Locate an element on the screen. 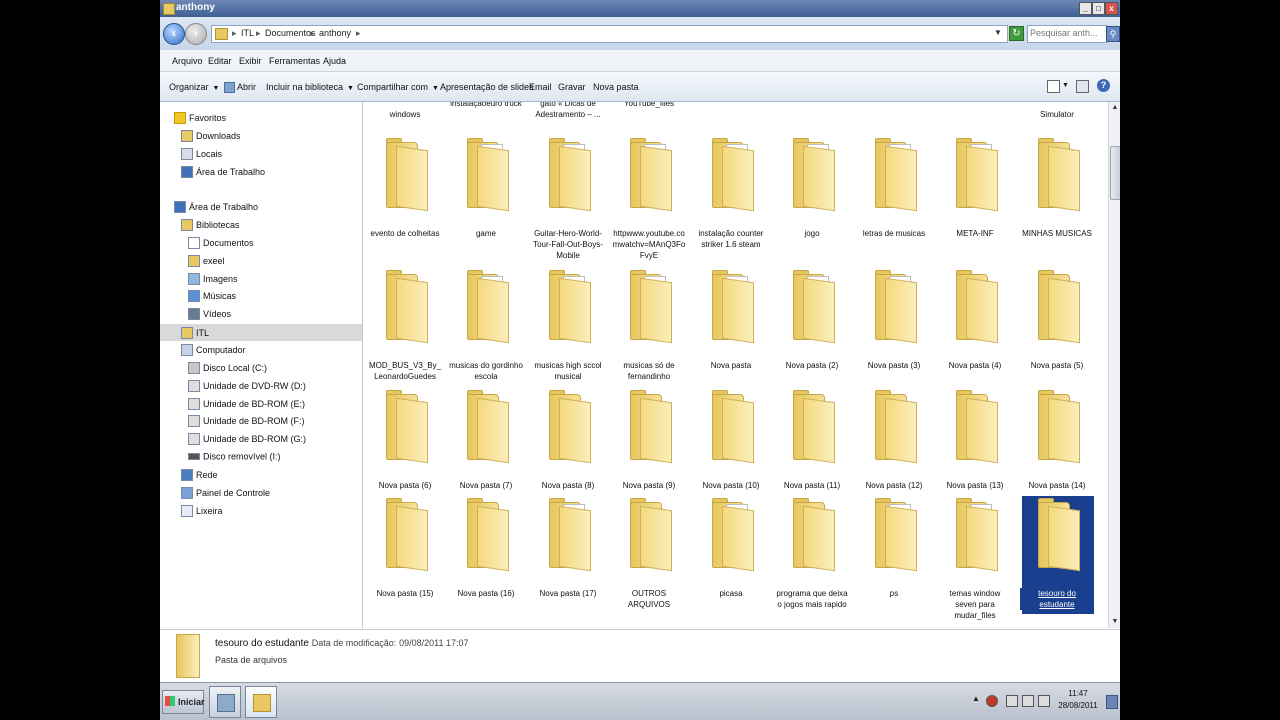  open-button: Abrir is located at coordinates (240, 88).